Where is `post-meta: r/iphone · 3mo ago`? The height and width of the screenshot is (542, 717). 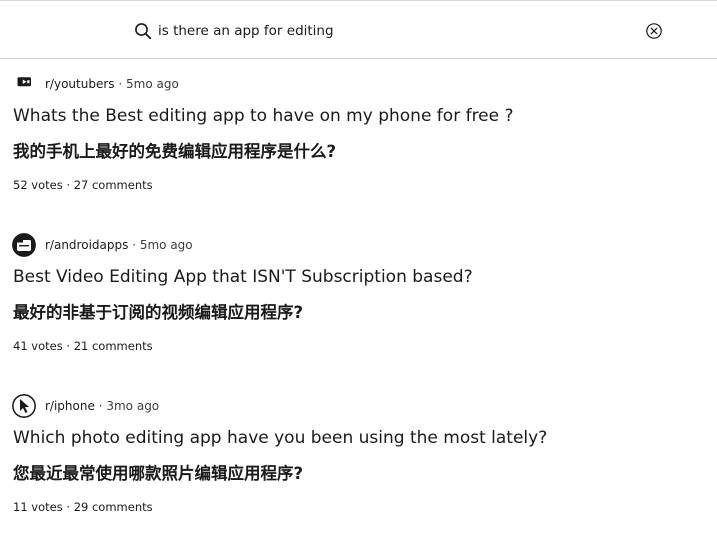 post-meta: r/iphone · 3mo ago is located at coordinates (102, 406).